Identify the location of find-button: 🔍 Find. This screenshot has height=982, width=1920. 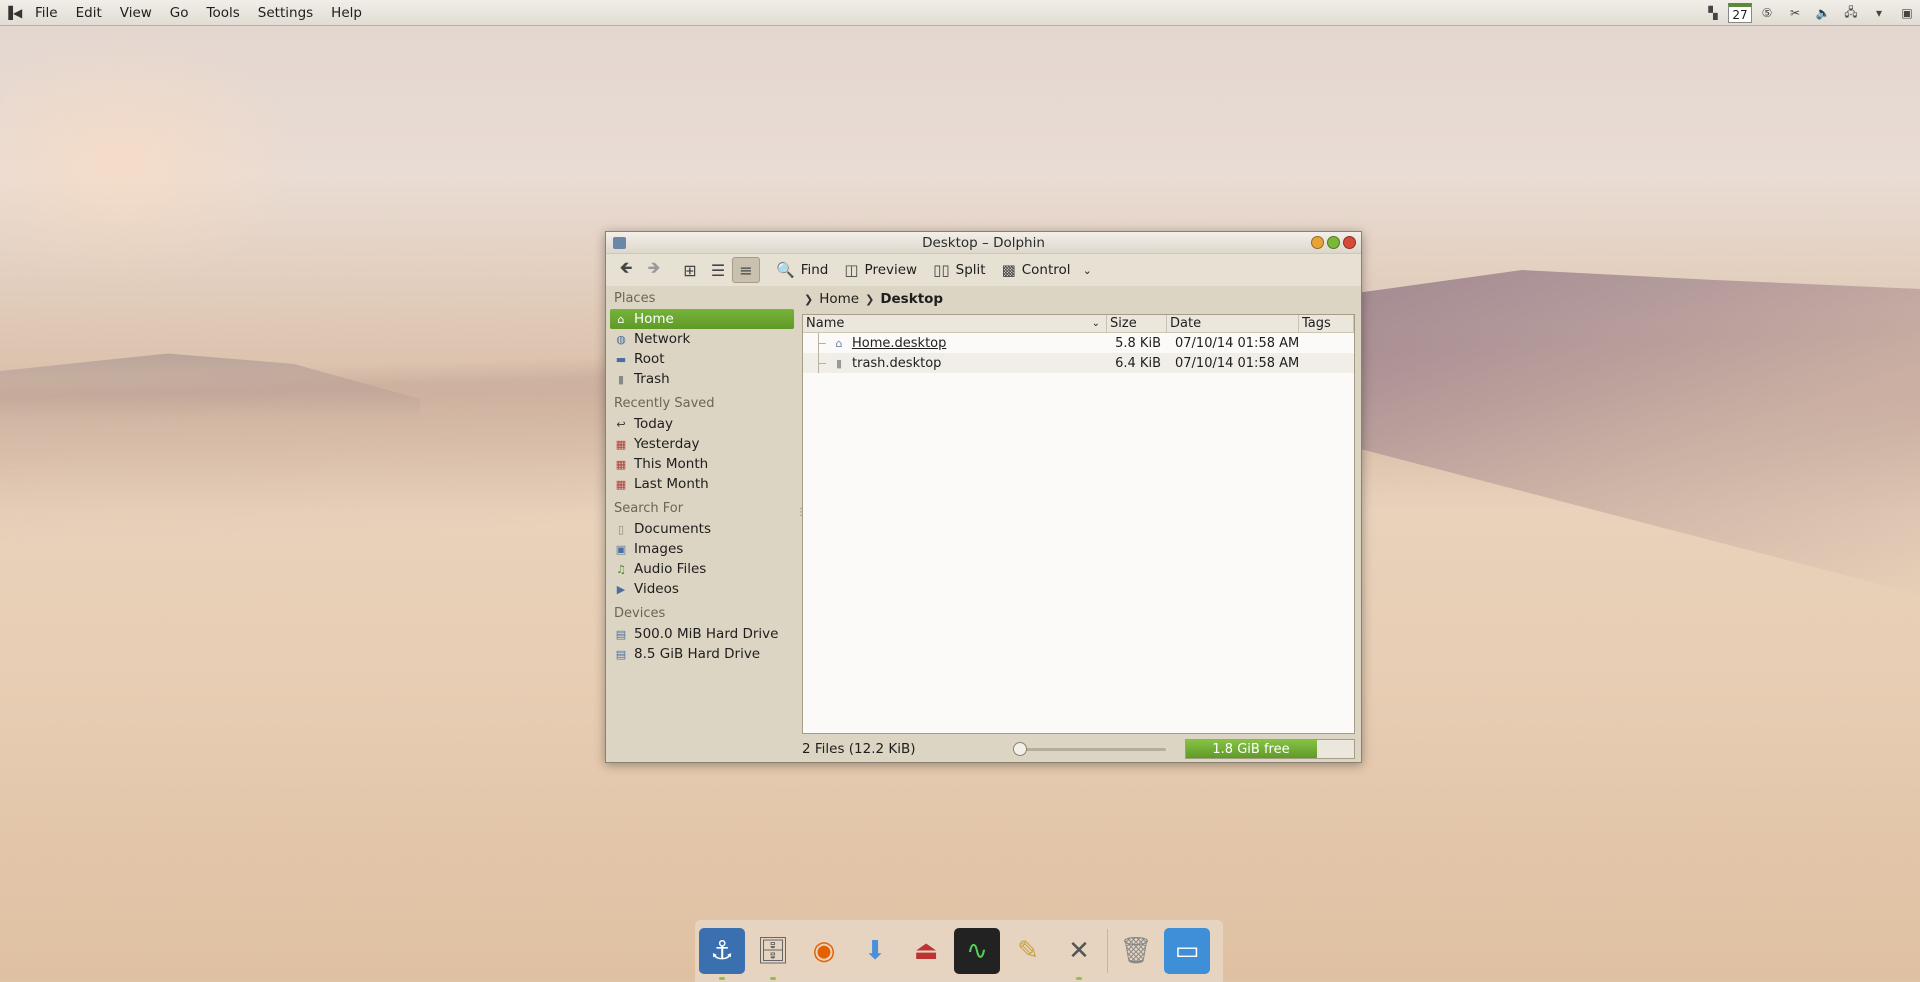
(802, 270).